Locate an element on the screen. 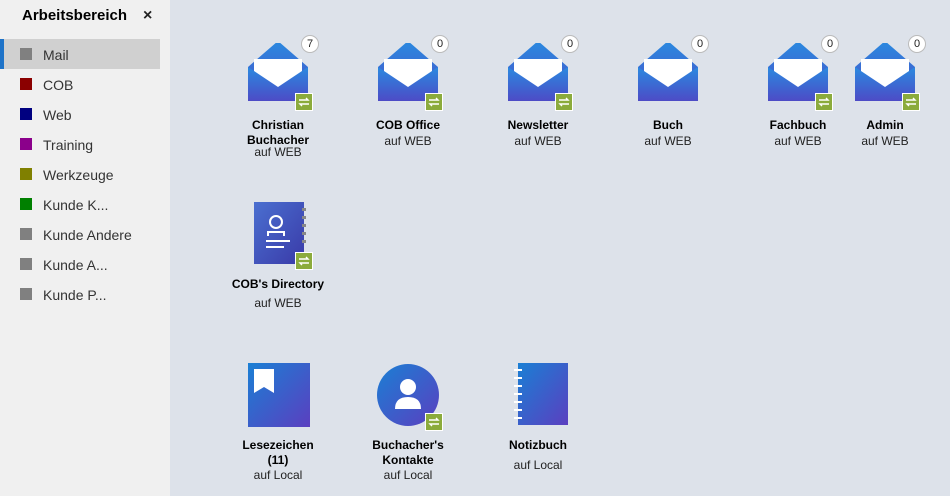 The height and width of the screenshot is (496, 950). tile-name: Lesezeichen (11) is located at coordinates (278, 452).